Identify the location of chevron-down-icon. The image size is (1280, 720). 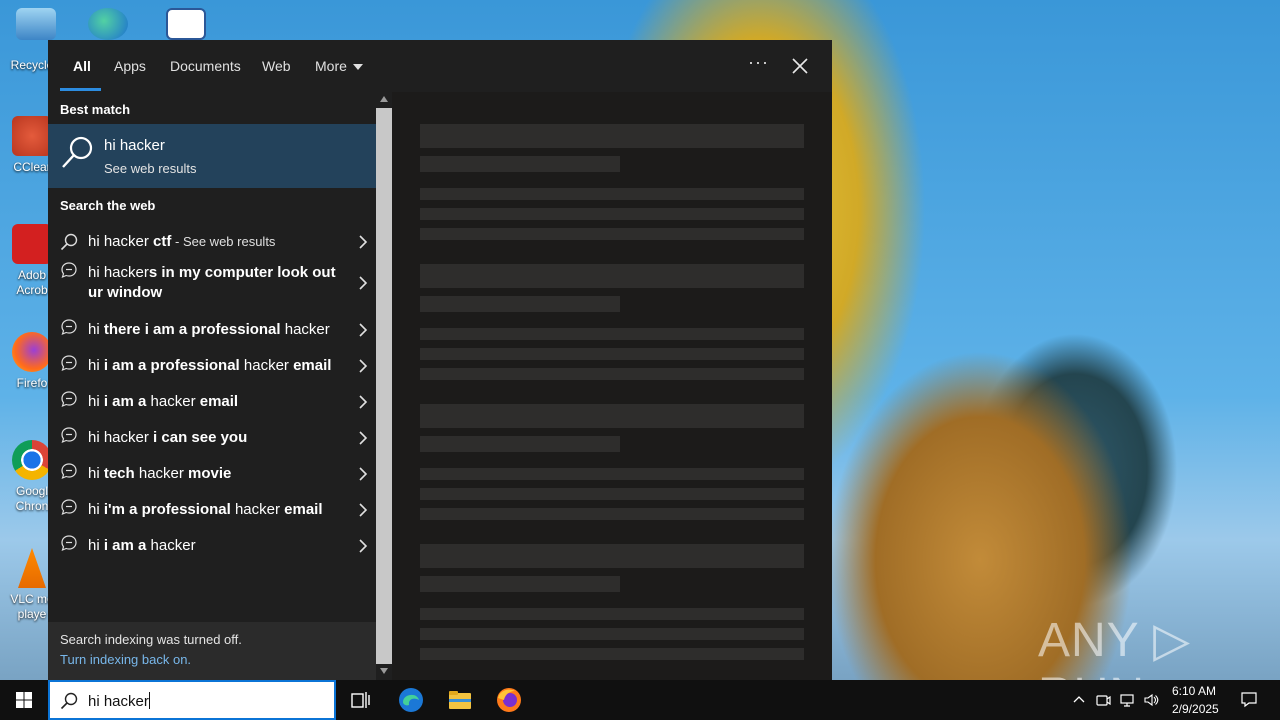
(357, 67).